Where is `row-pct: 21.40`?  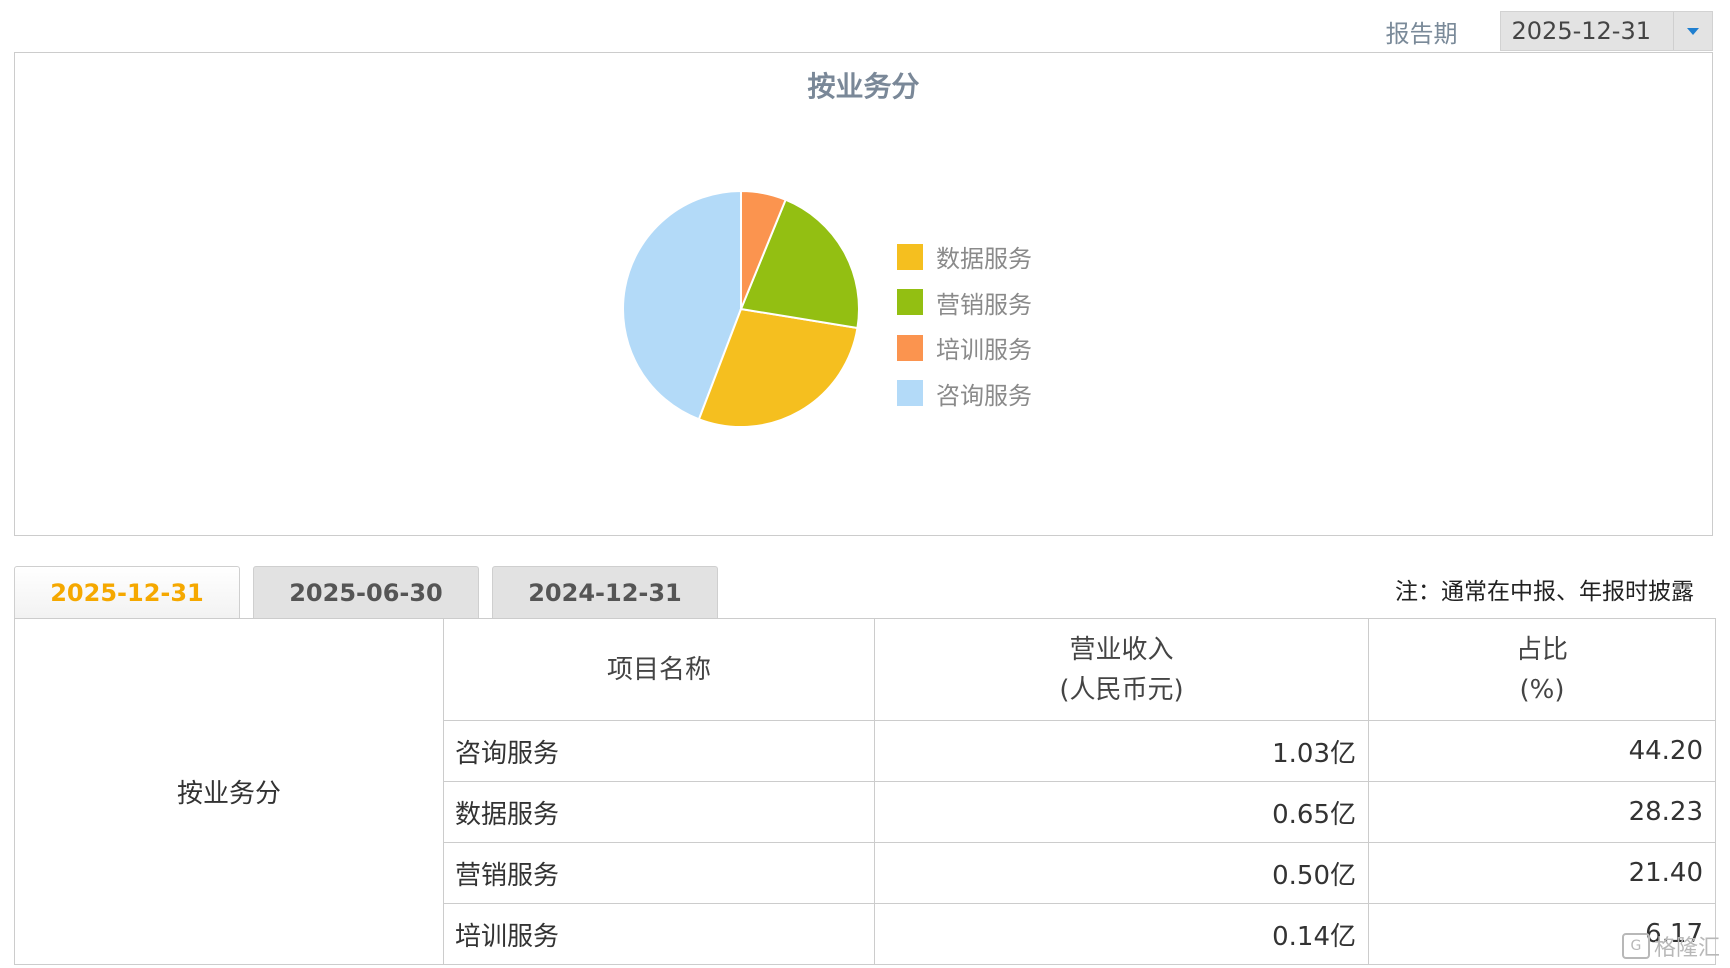
row-pct: 21.40 is located at coordinates (1542, 873).